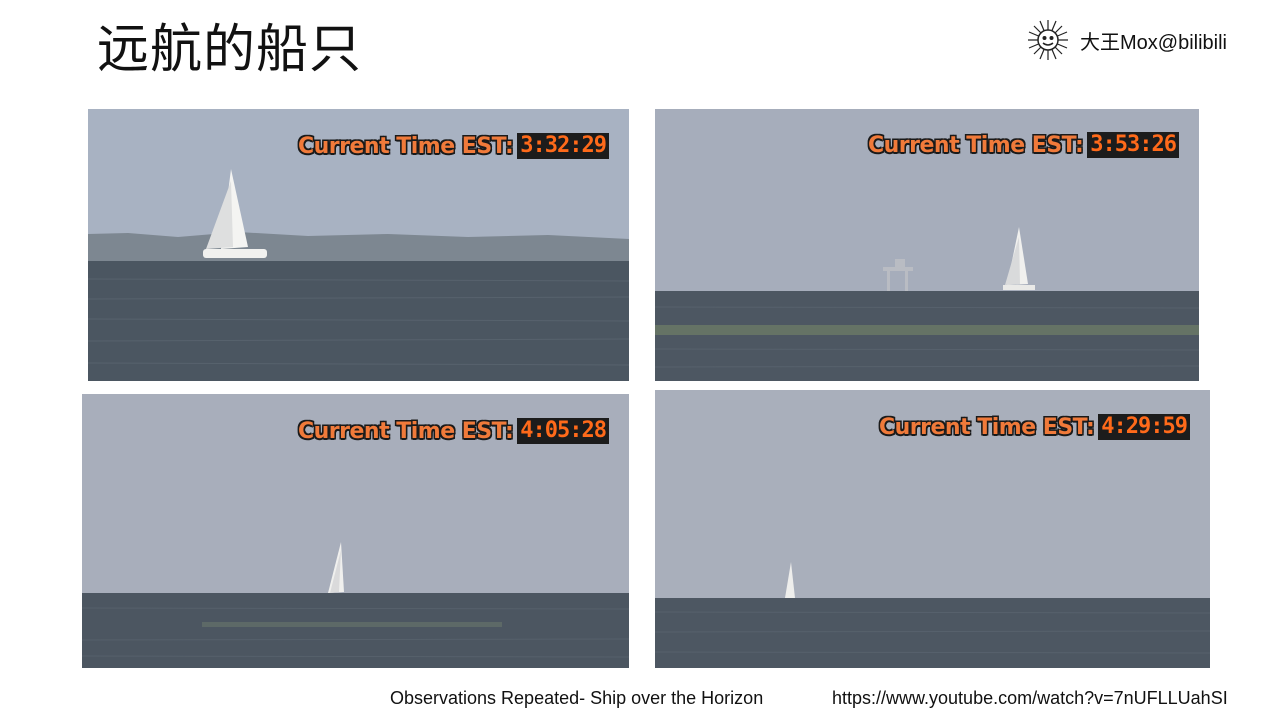 The width and height of the screenshot is (1280, 720). I want to click on time-overlay-1: Current Time EST: 3:32:29, so click(453, 146).